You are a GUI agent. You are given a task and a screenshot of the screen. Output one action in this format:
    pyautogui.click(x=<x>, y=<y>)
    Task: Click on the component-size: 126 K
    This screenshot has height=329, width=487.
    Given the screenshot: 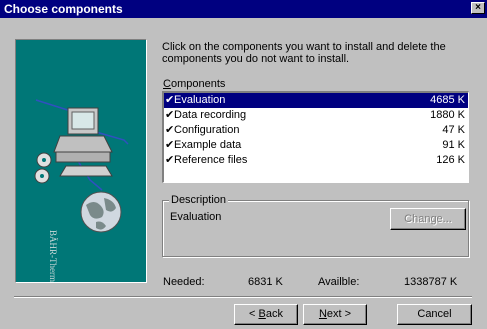 What is the action you would take?
    pyautogui.click(x=450, y=160)
    